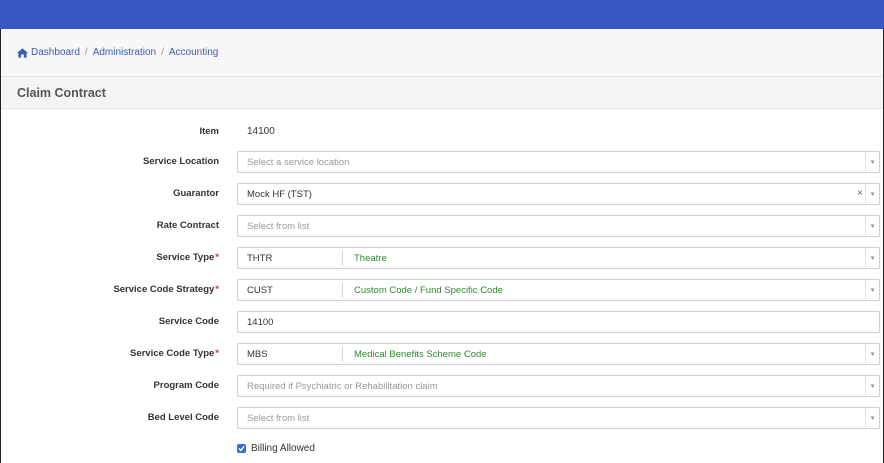 The width and height of the screenshot is (884, 463). I want to click on guarantor-label: Guarantor, so click(196, 193).